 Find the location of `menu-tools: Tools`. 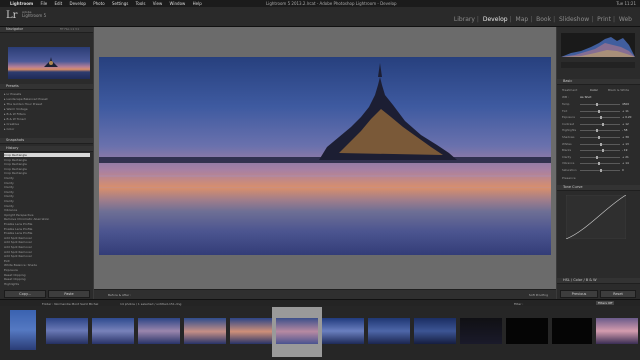

menu-tools: Tools is located at coordinates (141, 3).